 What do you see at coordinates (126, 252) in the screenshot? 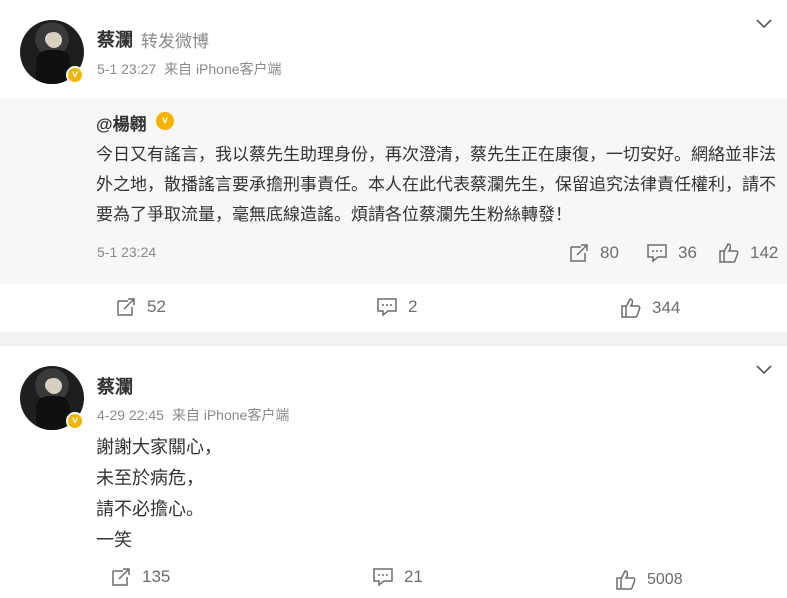
I see `quoted-time: 5-1 23:24` at bounding box center [126, 252].